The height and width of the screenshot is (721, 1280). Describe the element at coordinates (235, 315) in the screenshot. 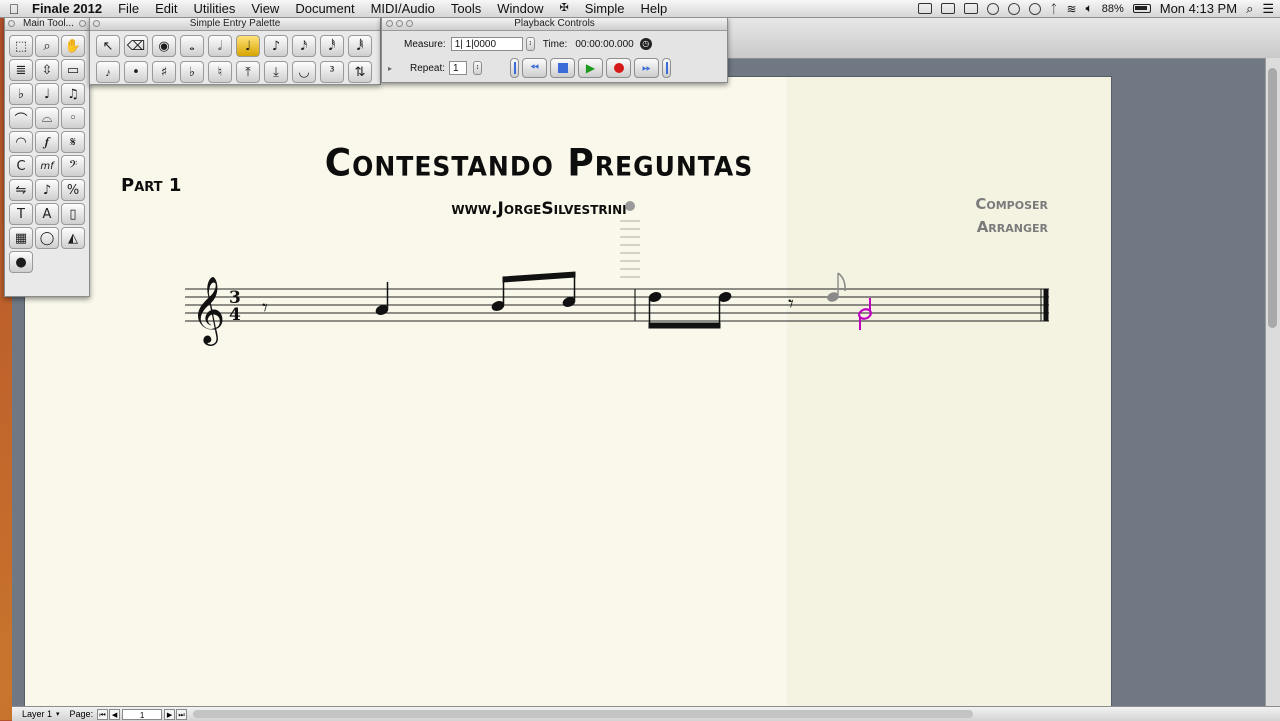

I see `time-signature-bottom: 4` at that location.